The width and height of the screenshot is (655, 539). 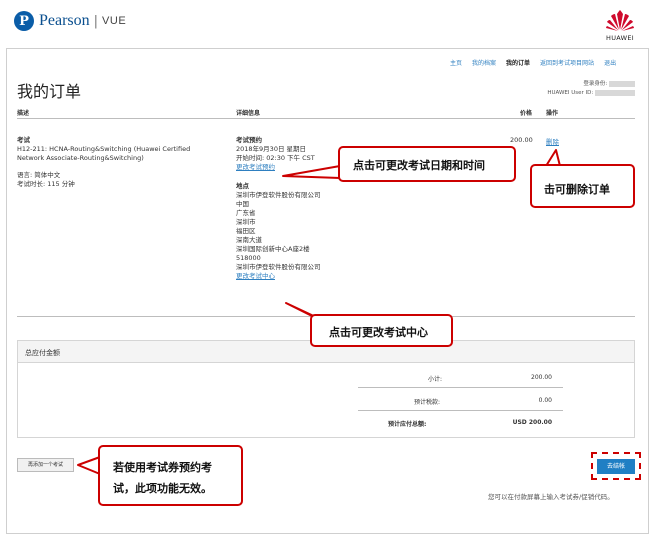 I want to click on callout-change-time: 点击可更改考试日期和时间, so click(x=427, y=164).